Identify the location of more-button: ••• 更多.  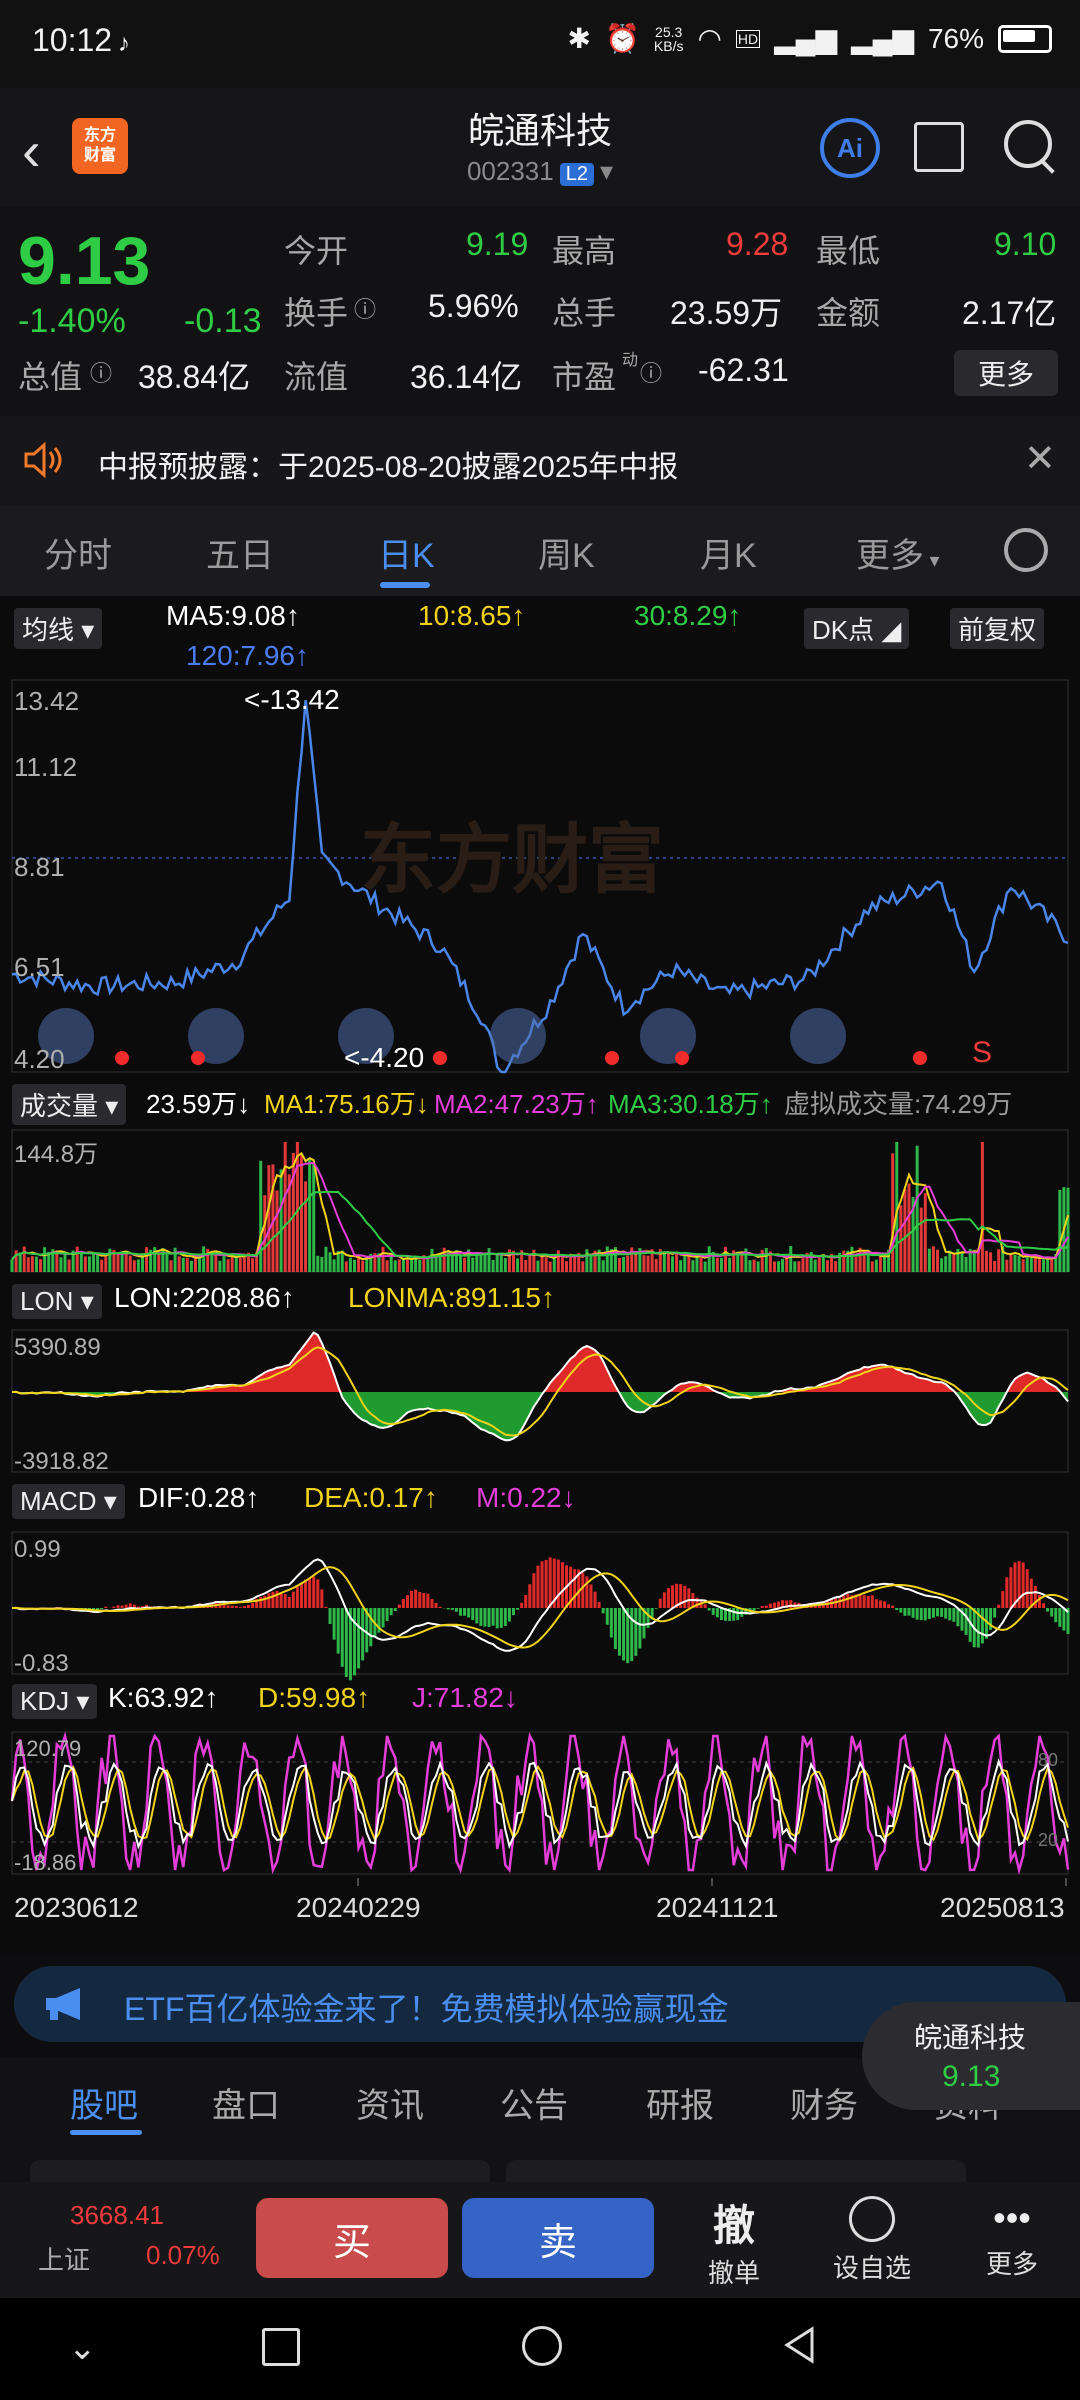
(1012, 2236).